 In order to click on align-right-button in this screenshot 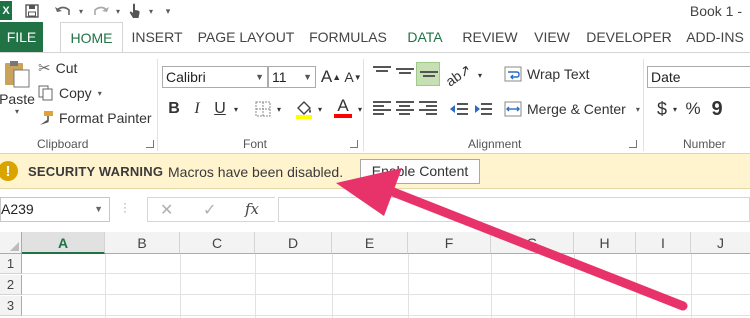, I will do `click(428, 109)`.